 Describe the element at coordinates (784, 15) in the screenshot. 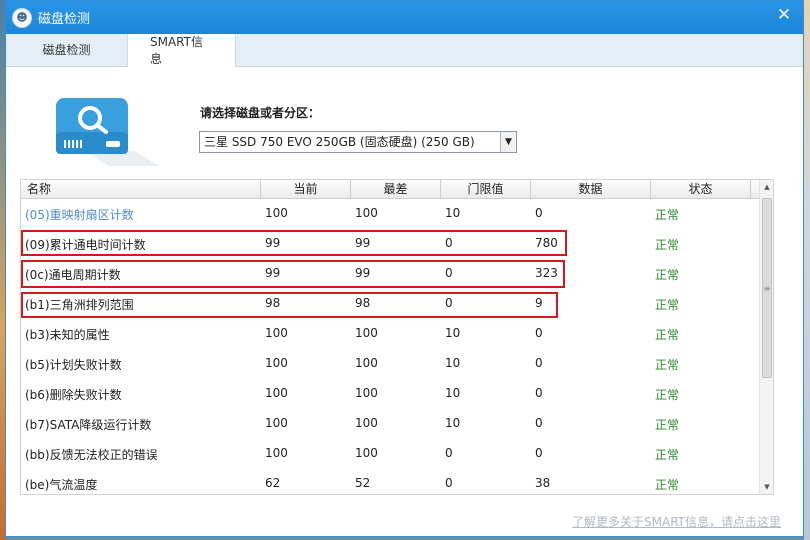

I see `close-button: ✕` at that location.